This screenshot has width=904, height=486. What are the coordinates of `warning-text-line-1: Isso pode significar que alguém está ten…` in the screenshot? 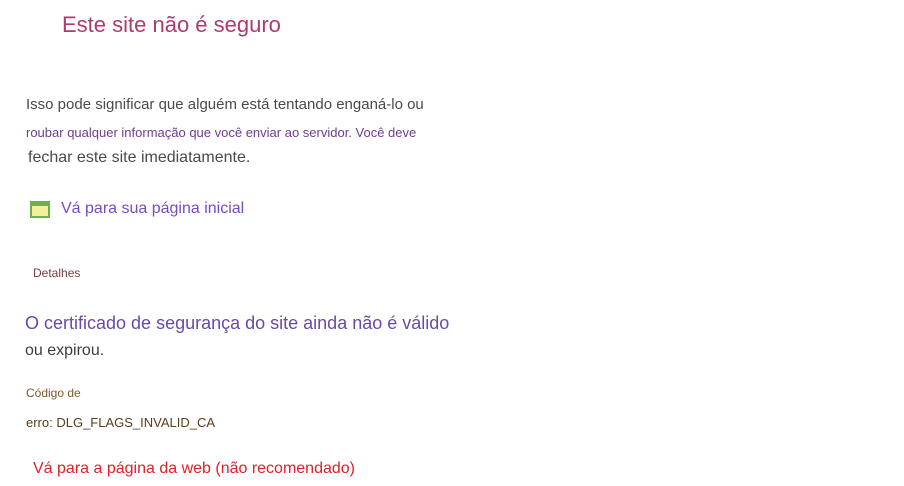 It's located at (225, 104).